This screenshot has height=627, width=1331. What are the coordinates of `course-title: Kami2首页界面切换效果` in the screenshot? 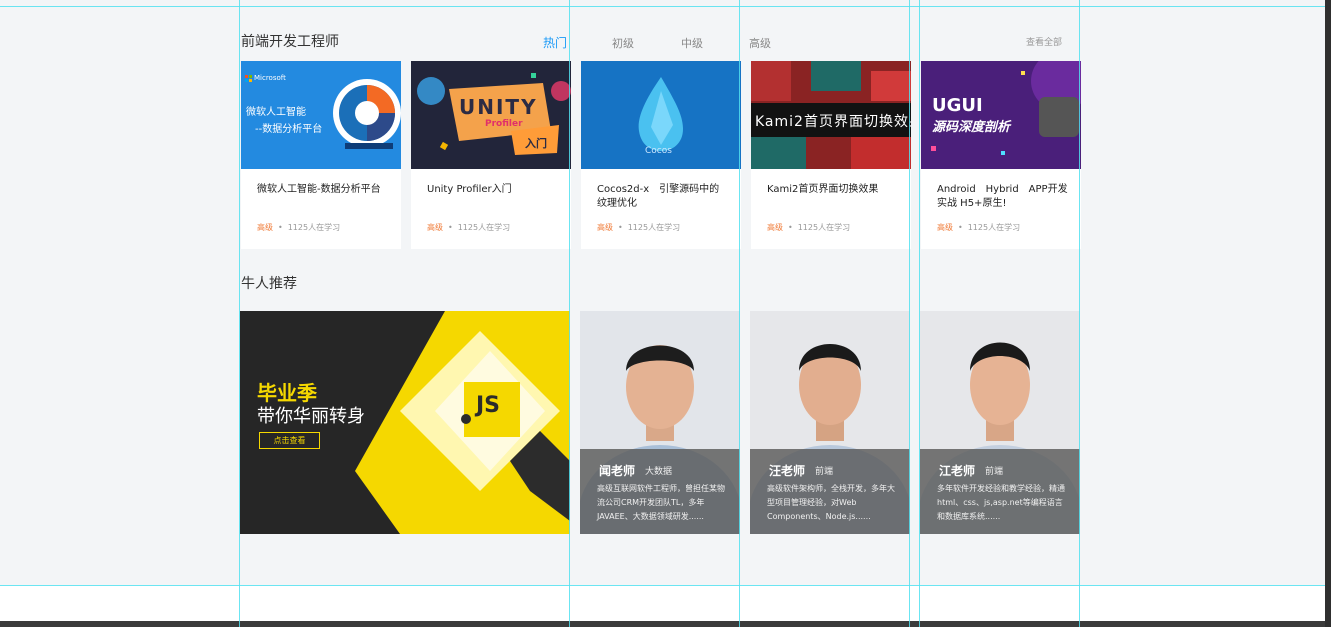 It's located at (833, 190).